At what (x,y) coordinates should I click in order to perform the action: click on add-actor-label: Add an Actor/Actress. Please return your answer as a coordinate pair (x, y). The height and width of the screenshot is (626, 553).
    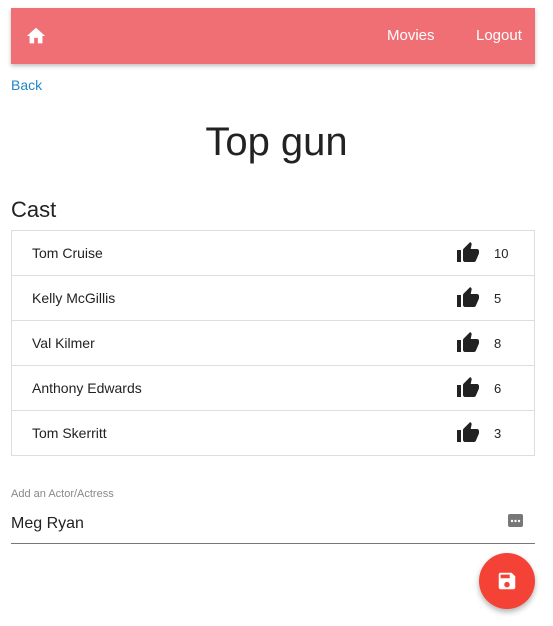
    Looking at the image, I should click on (62, 494).